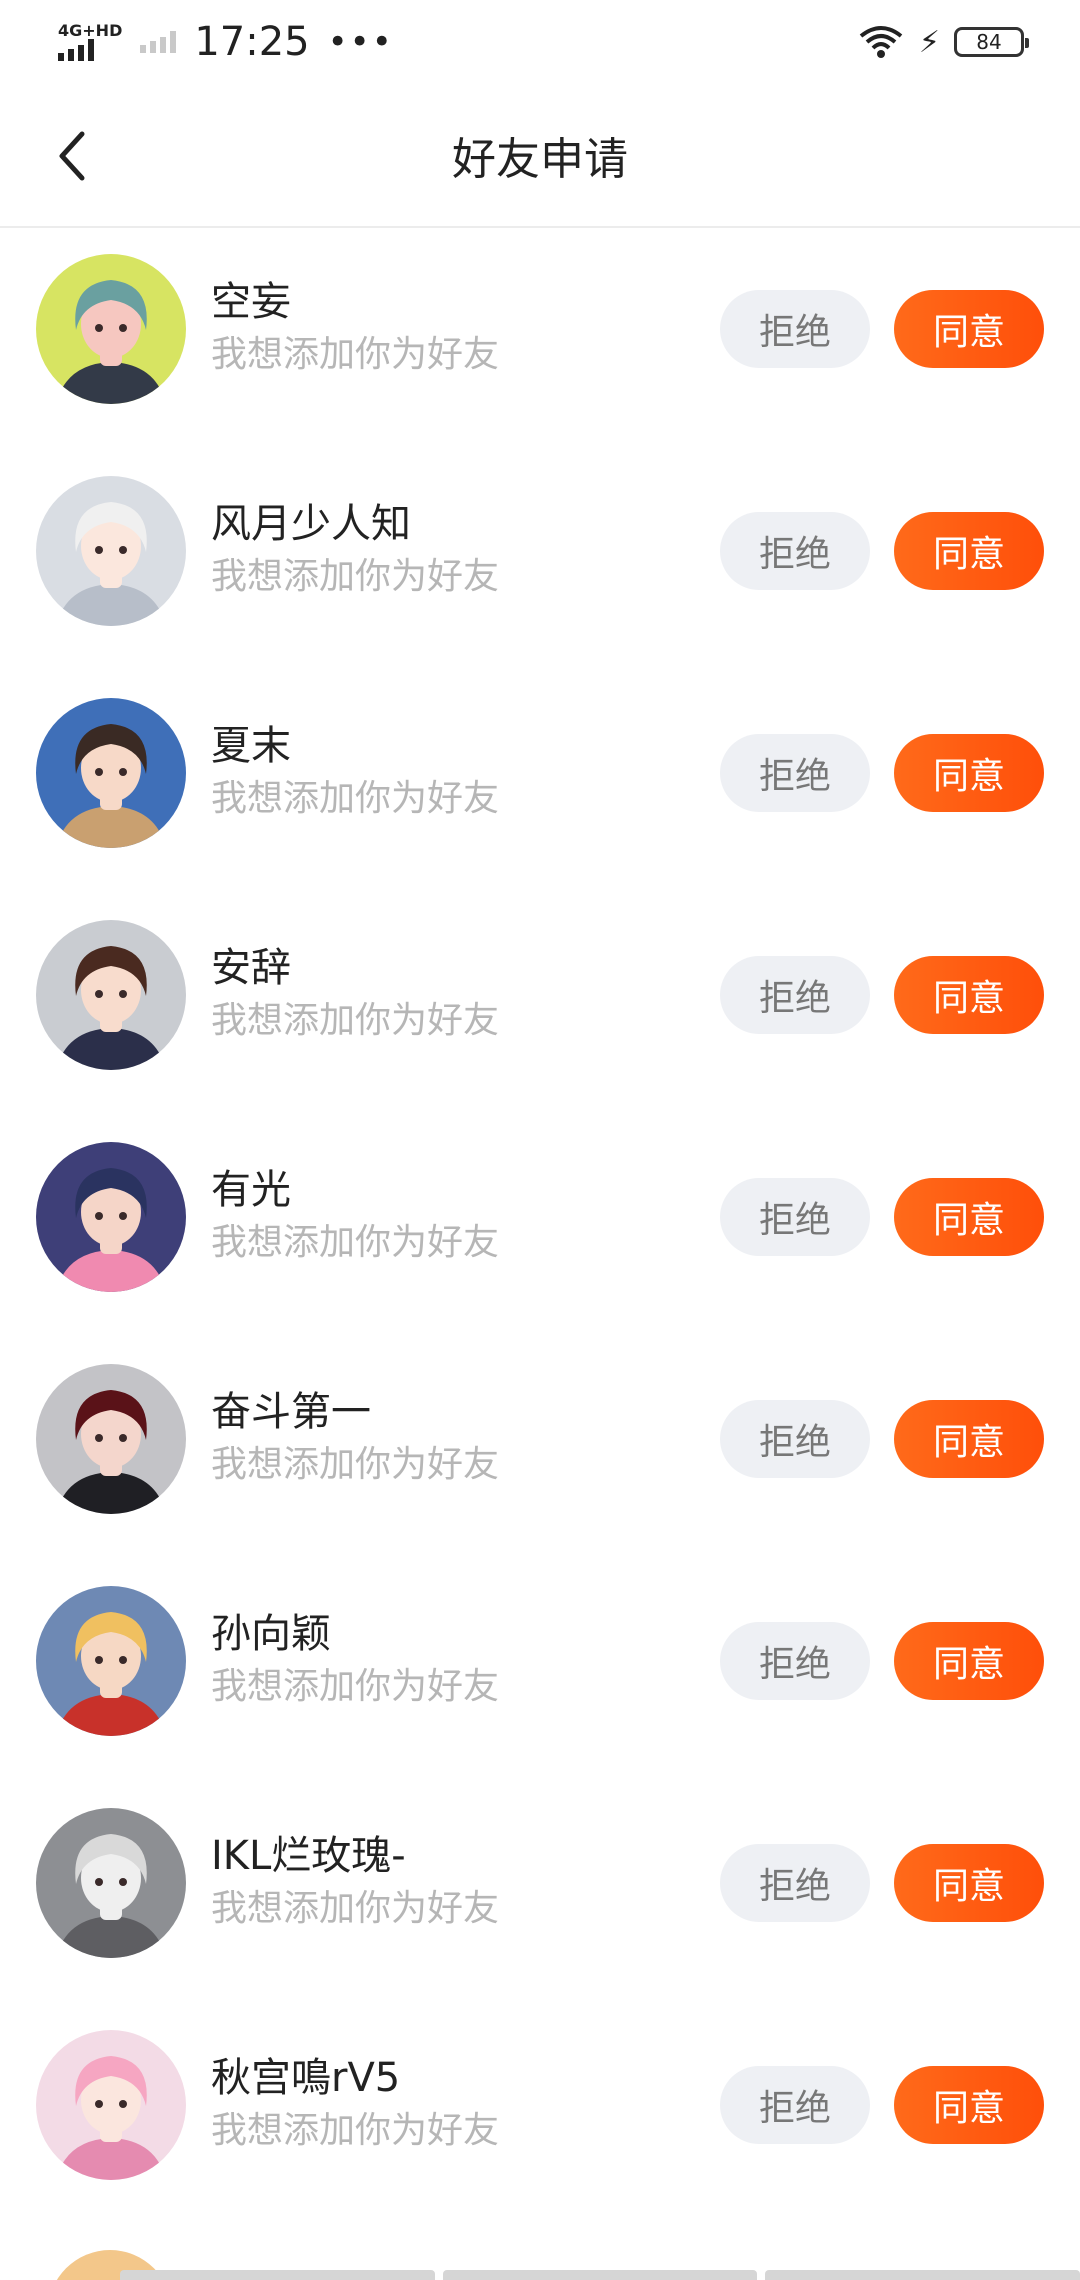 The image size is (1080, 2280). Describe the element at coordinates (251, 968) in the screenshot. I see `user-name: 安辞` at that location.